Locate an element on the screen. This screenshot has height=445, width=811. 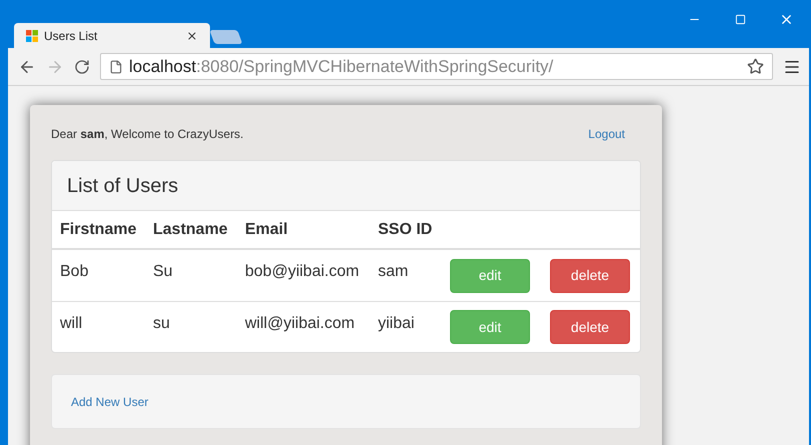
new-tab-button is located at coordinates (226, 37).